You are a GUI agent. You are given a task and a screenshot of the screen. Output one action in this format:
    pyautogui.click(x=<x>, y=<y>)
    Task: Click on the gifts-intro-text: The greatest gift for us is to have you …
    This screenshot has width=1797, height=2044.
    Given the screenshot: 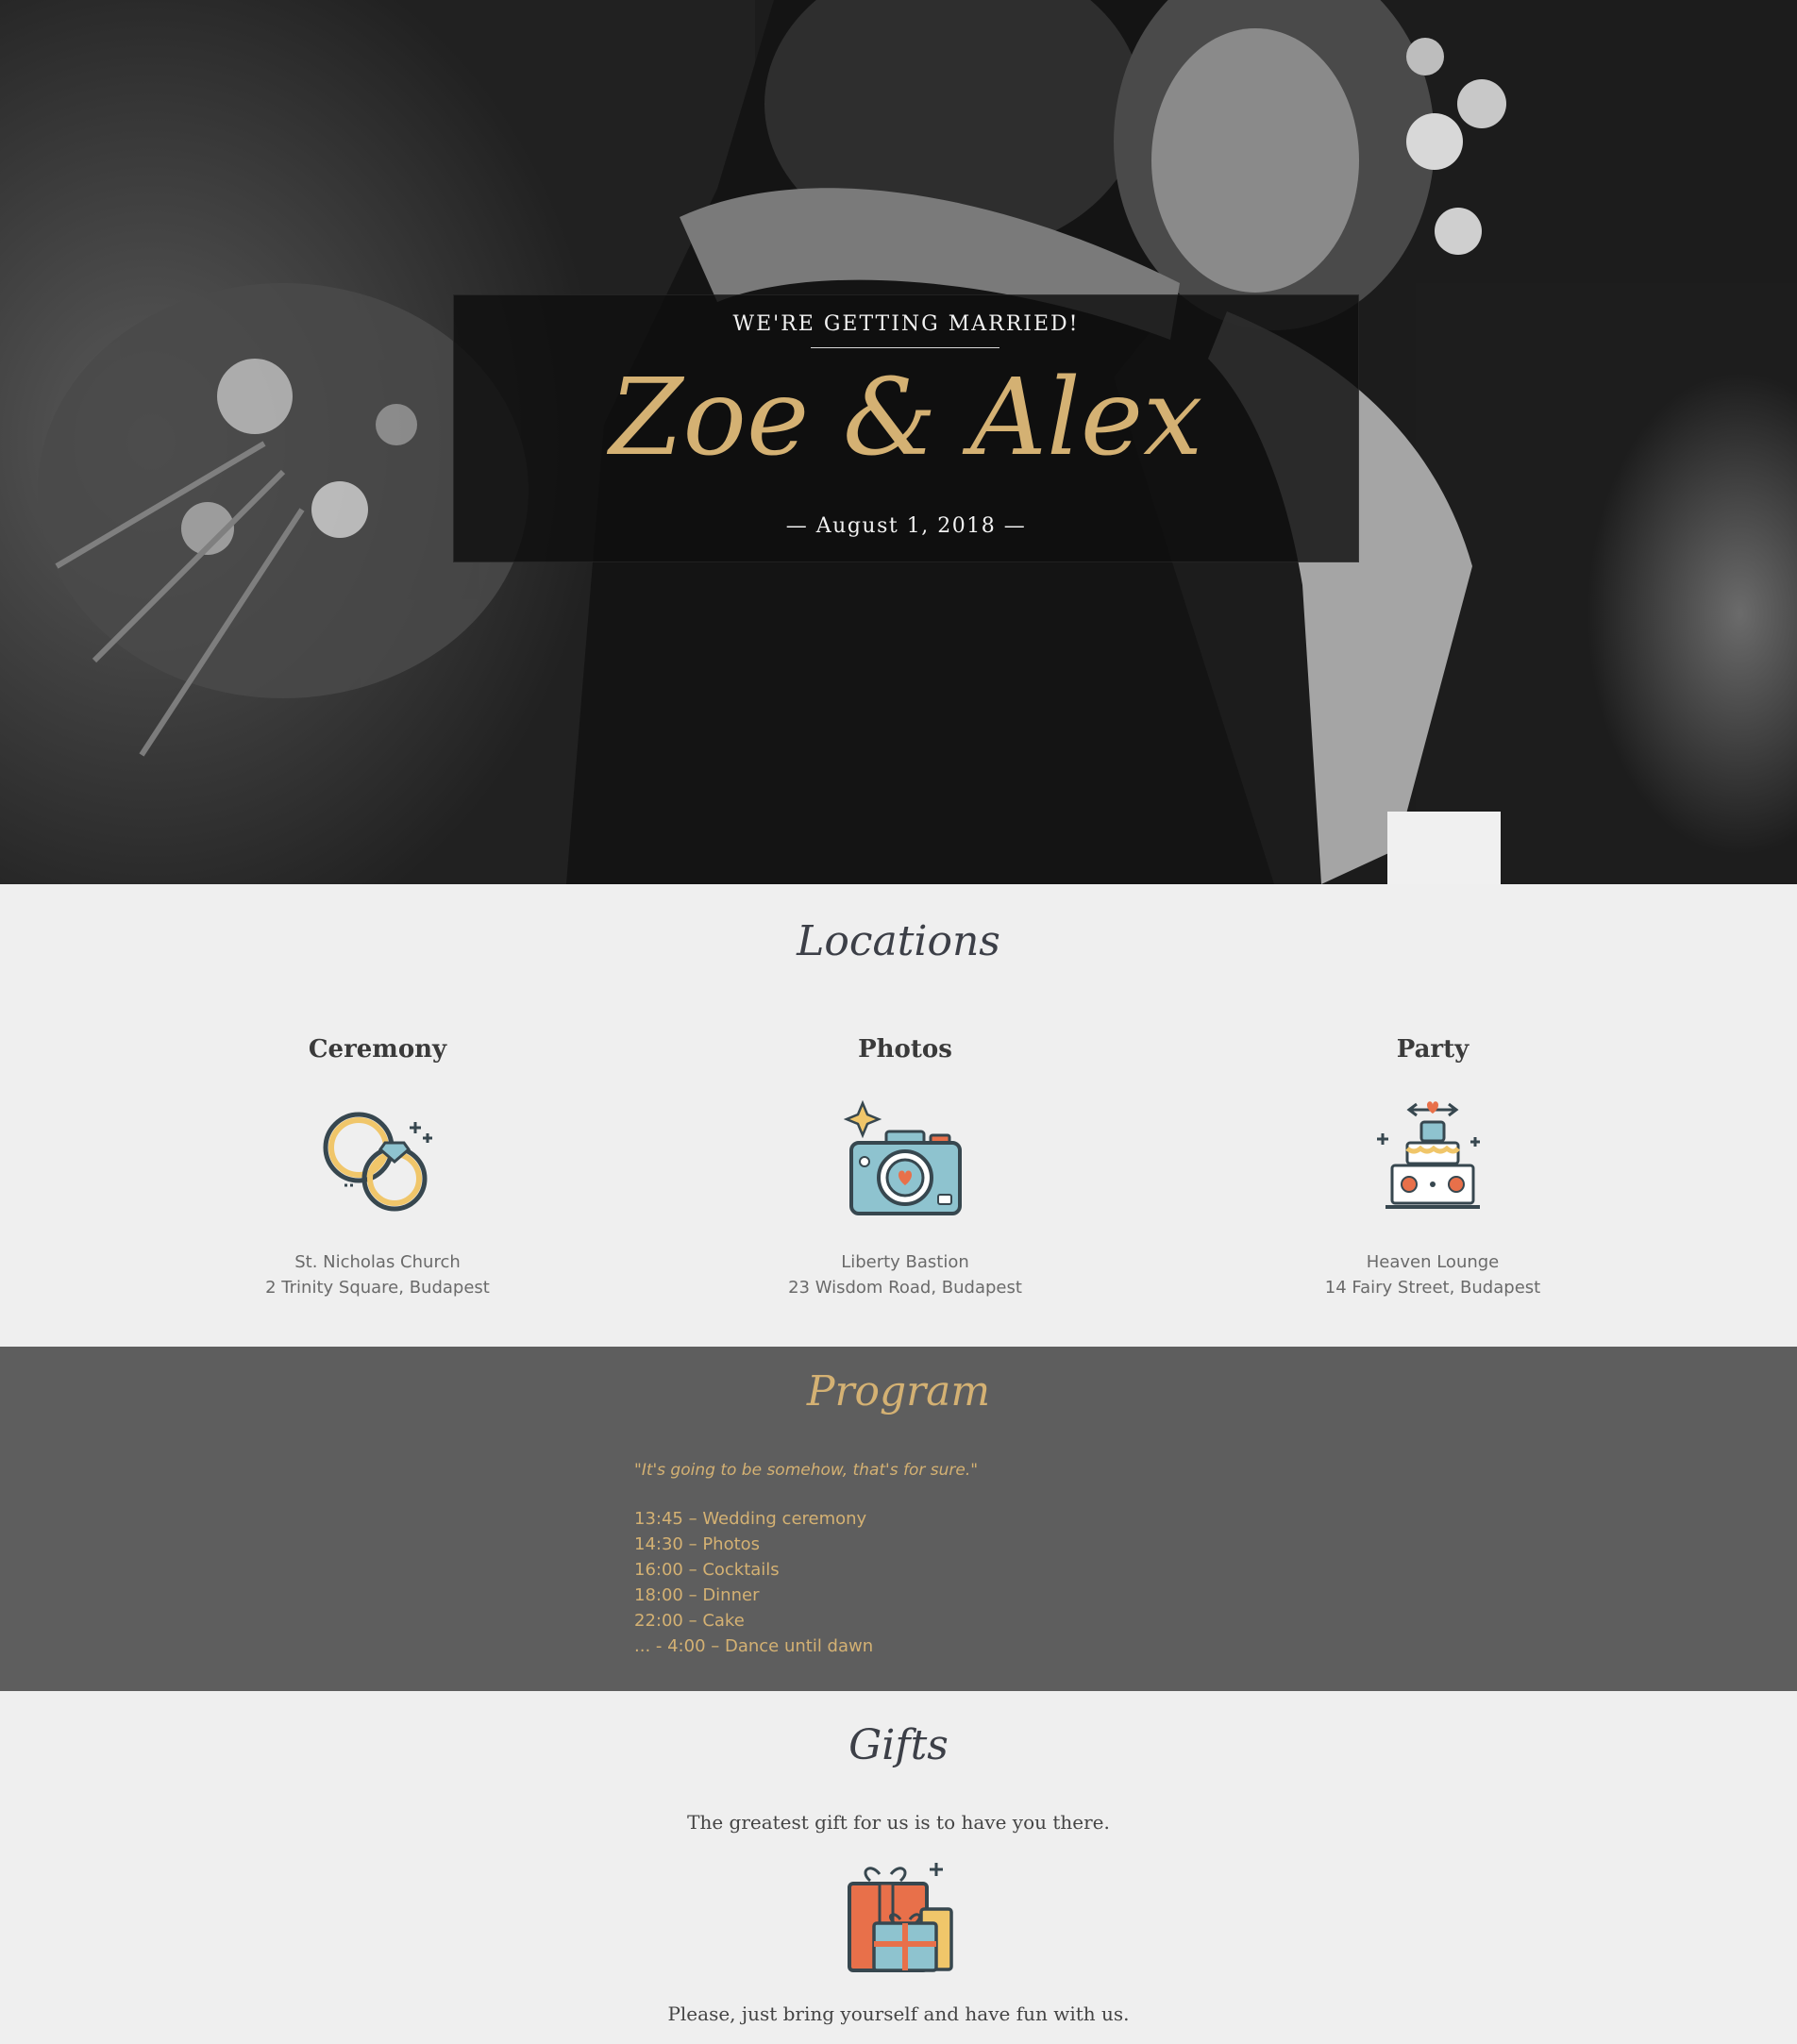 What is the action you would take?
    pyautogui.click(x=898, y=1823)
    